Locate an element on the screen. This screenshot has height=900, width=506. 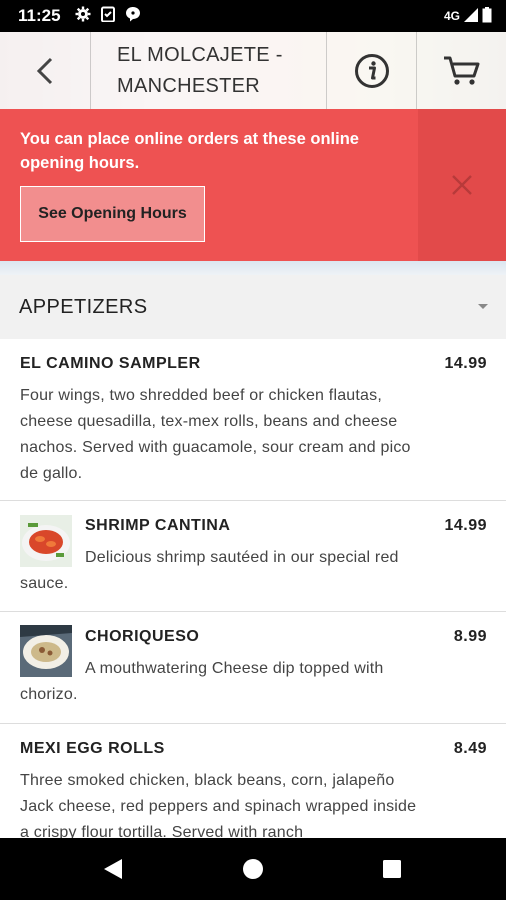
item-price: 8.99 is located at coordinates (470, 636).